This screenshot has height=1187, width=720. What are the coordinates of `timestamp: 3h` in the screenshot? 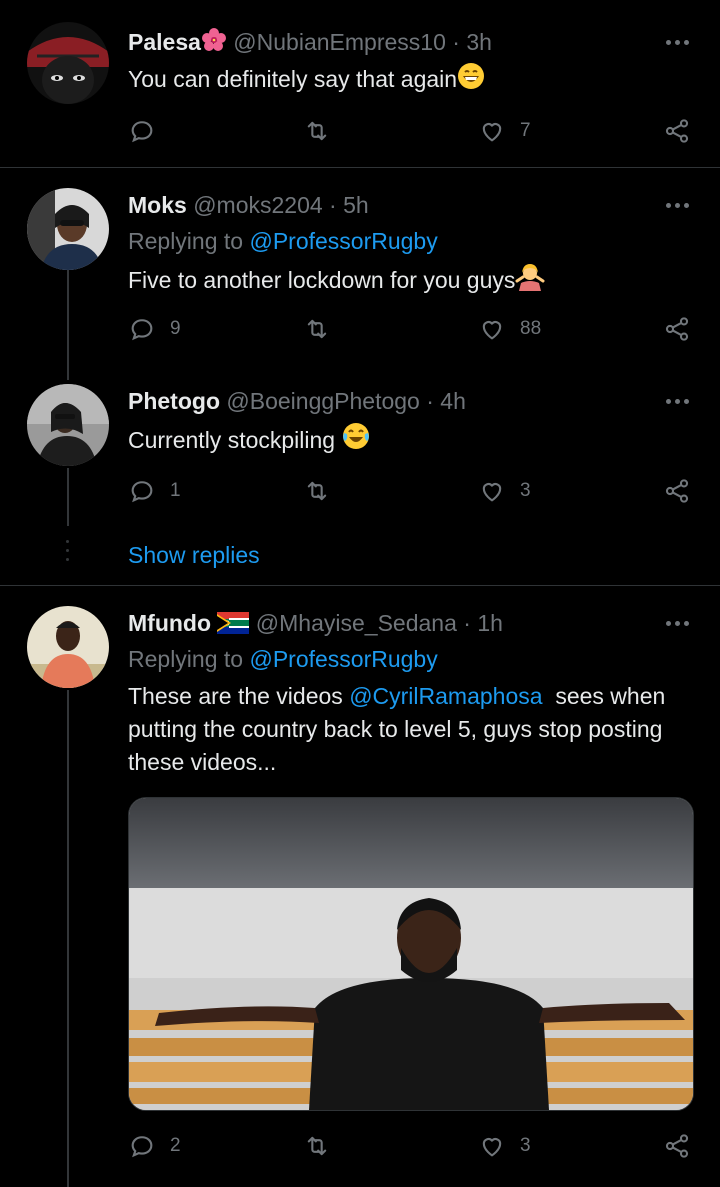 It's located at (479, 42).